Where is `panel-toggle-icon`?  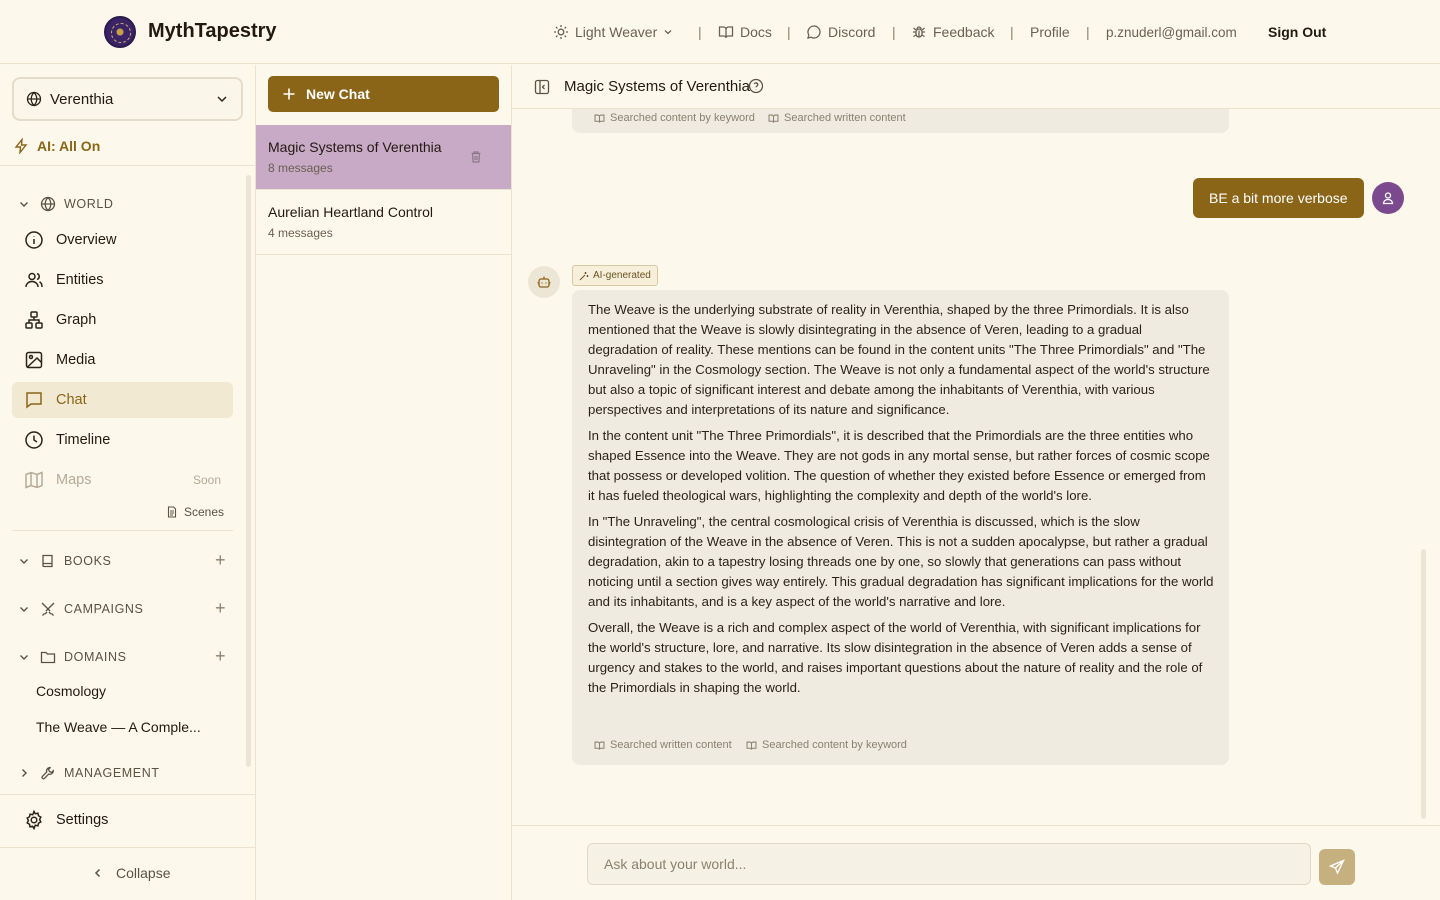
panel-toggle-icon is located at coordinates (542, 87).